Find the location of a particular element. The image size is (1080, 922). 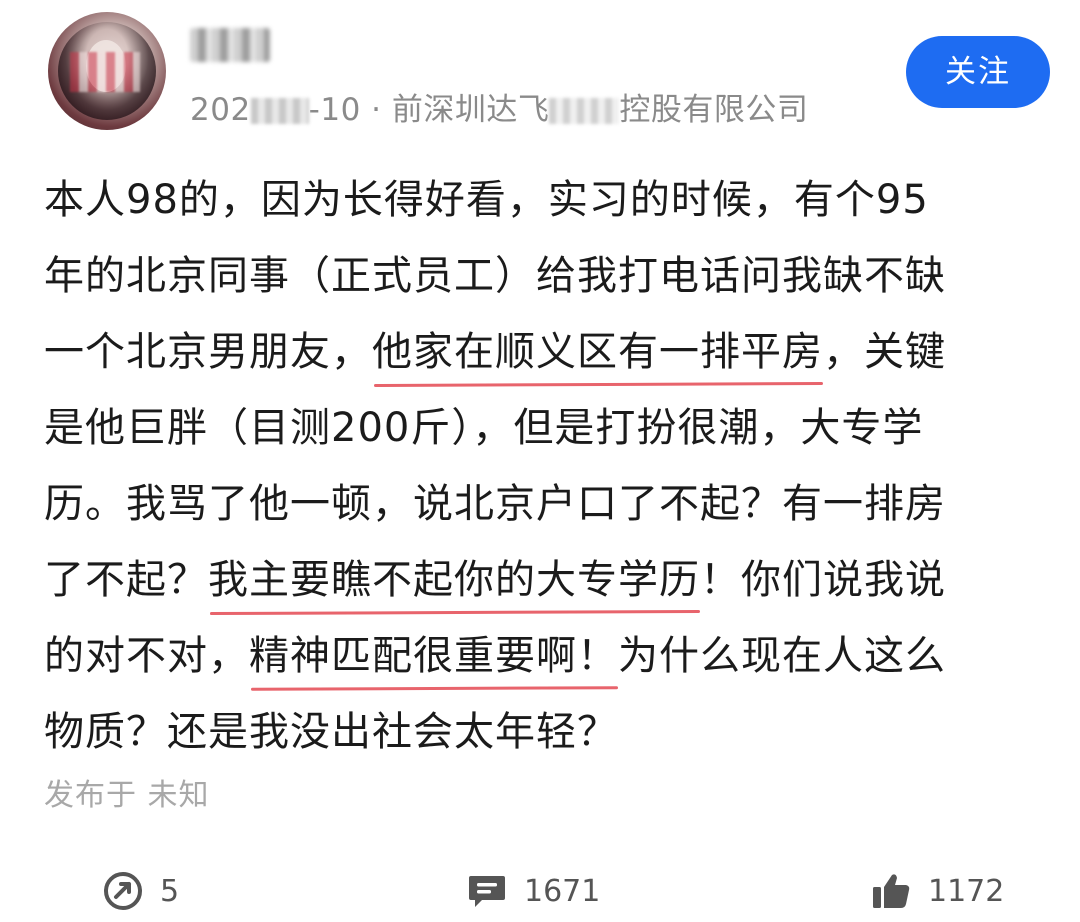

post-text: 是他巨胖（目测200斤），但是打扮很潮，大专学 is located at coordinates (484, 428).